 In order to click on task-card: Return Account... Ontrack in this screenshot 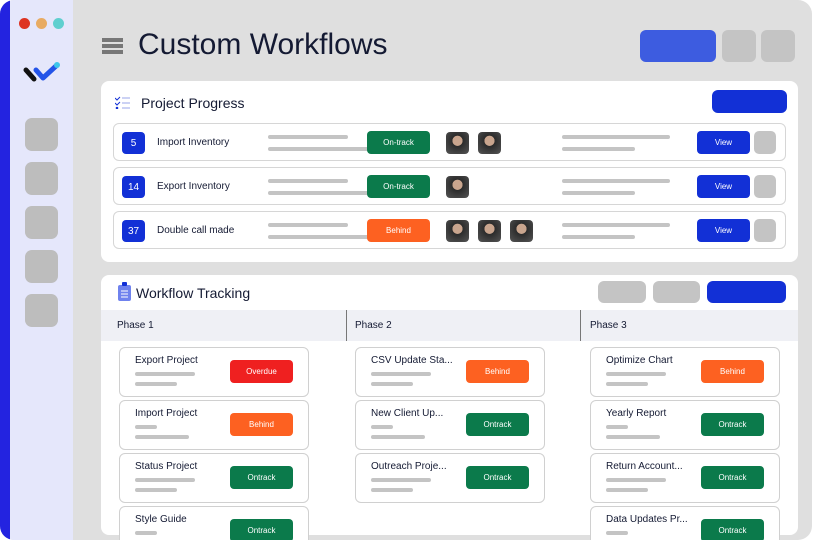, I will do `click(685, 478)`.